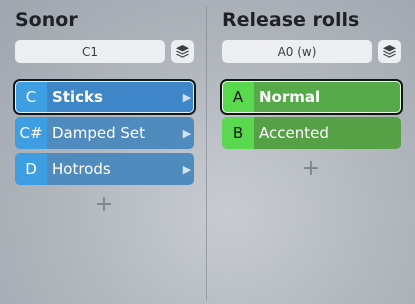 The image size is (415, 304). Describe the element at coordinates (238, 133) in the screenshot. I see `roll-key: B` at that location.